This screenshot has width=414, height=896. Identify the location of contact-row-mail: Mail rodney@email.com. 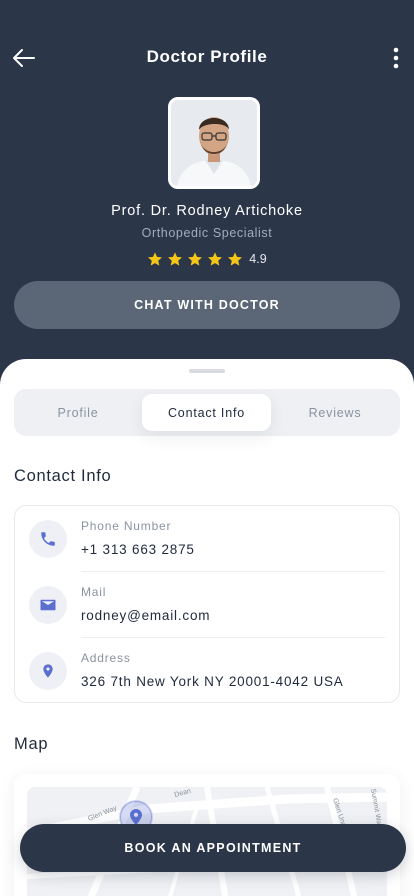
(208, 605).